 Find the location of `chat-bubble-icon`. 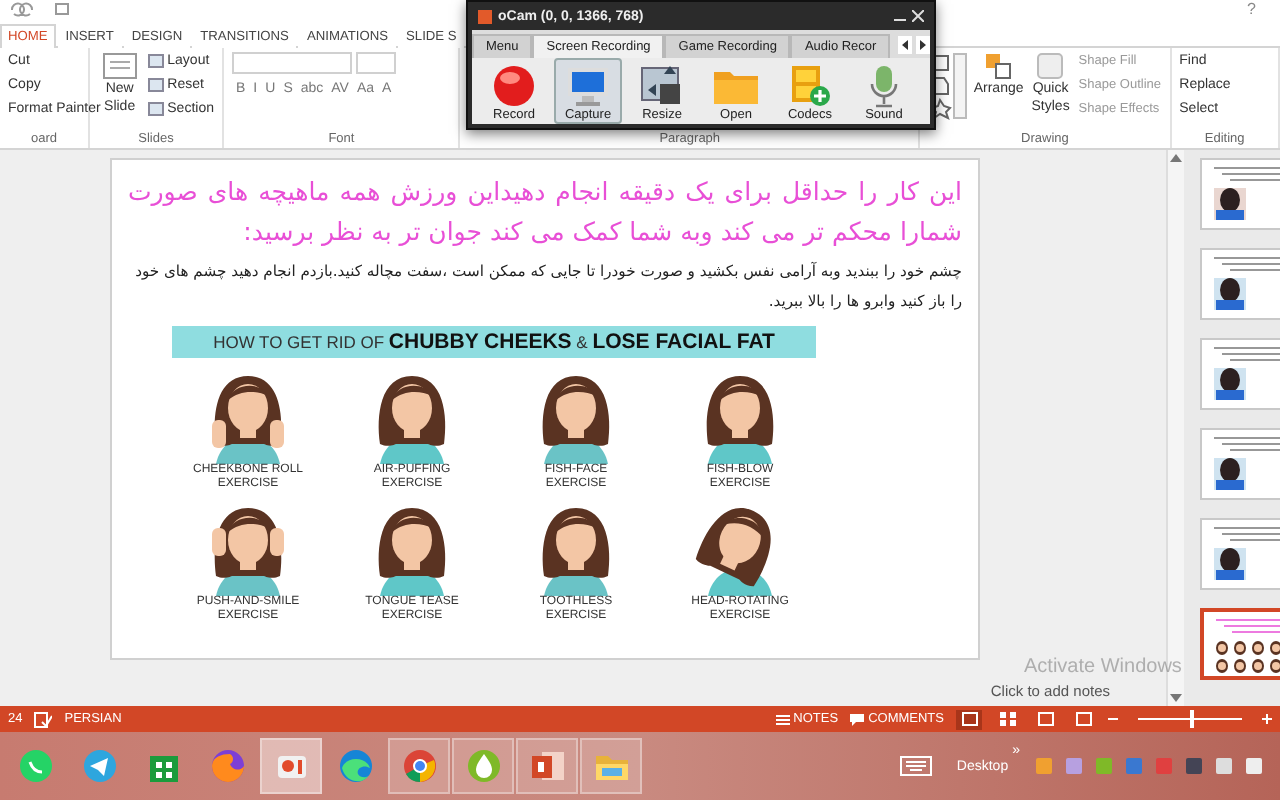

chat-bubble-icon is located at coordinates (35, 766).